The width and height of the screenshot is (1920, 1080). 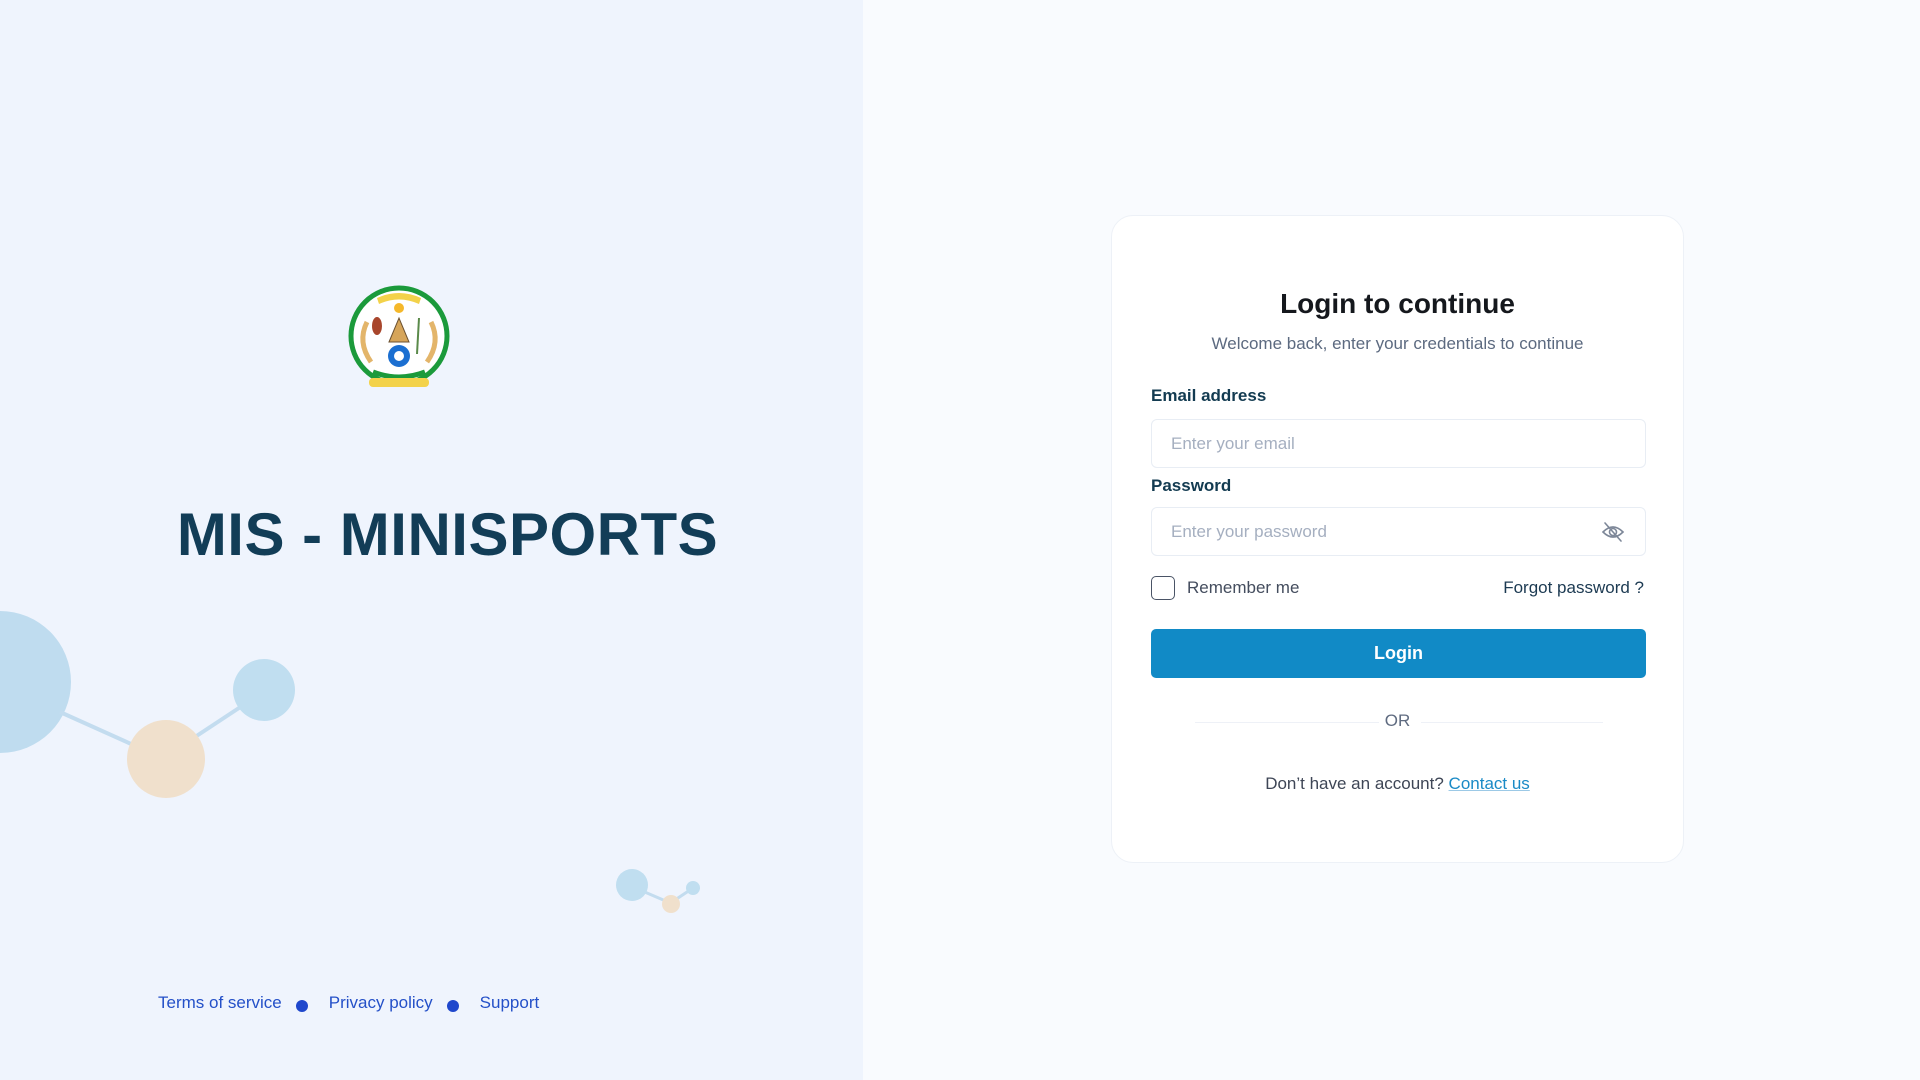 I want to click on remember-me-checkbox, so click(x=1163, y=588).